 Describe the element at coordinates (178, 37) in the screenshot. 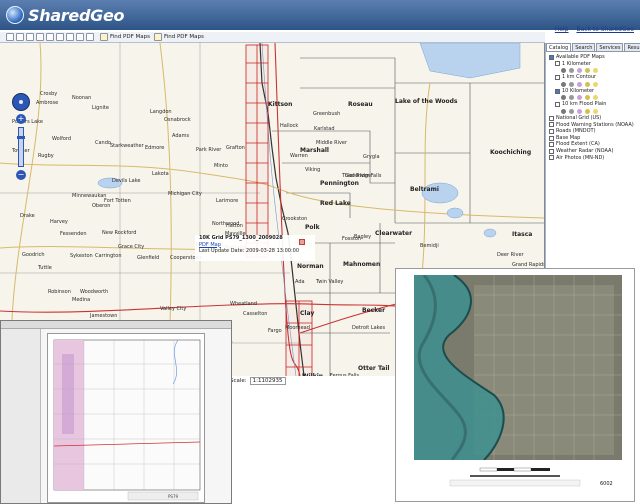

I see `find-pdf-maps-button-2: Find PDF Maps` at that location.